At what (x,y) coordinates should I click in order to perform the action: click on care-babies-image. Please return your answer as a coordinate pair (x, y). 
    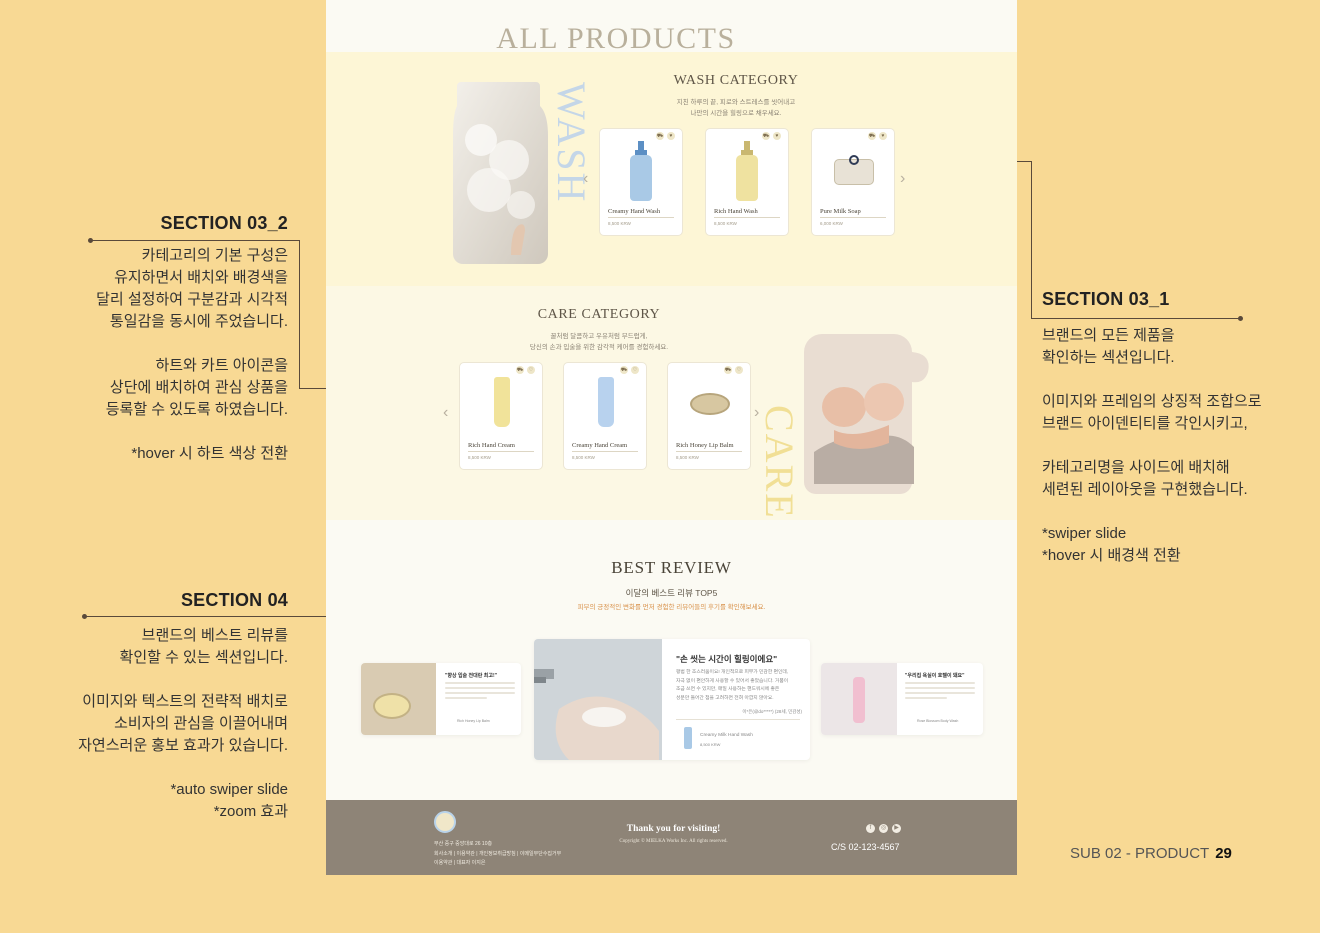
    Looking at the image, I should click on (862, 413).